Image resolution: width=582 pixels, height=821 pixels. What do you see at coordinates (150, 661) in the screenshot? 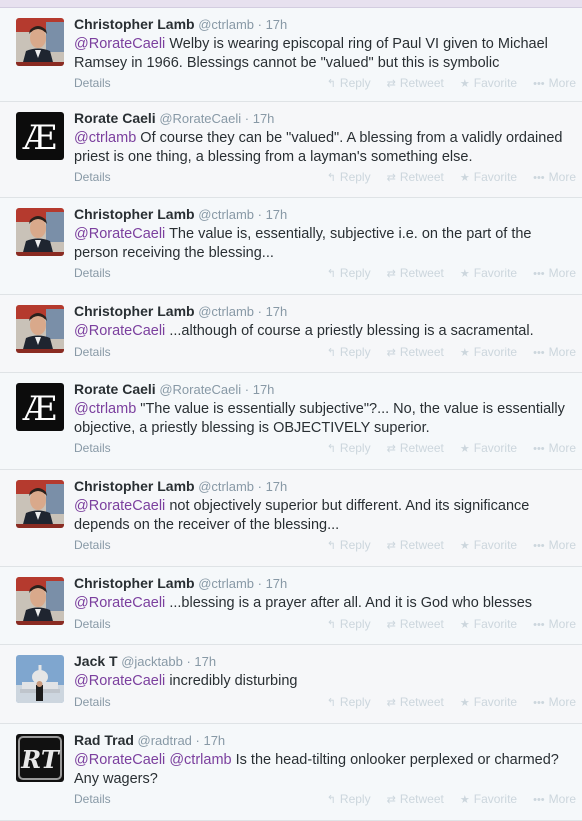
I see `author-handle: @jacktabb` at bounding box center [150, 661].